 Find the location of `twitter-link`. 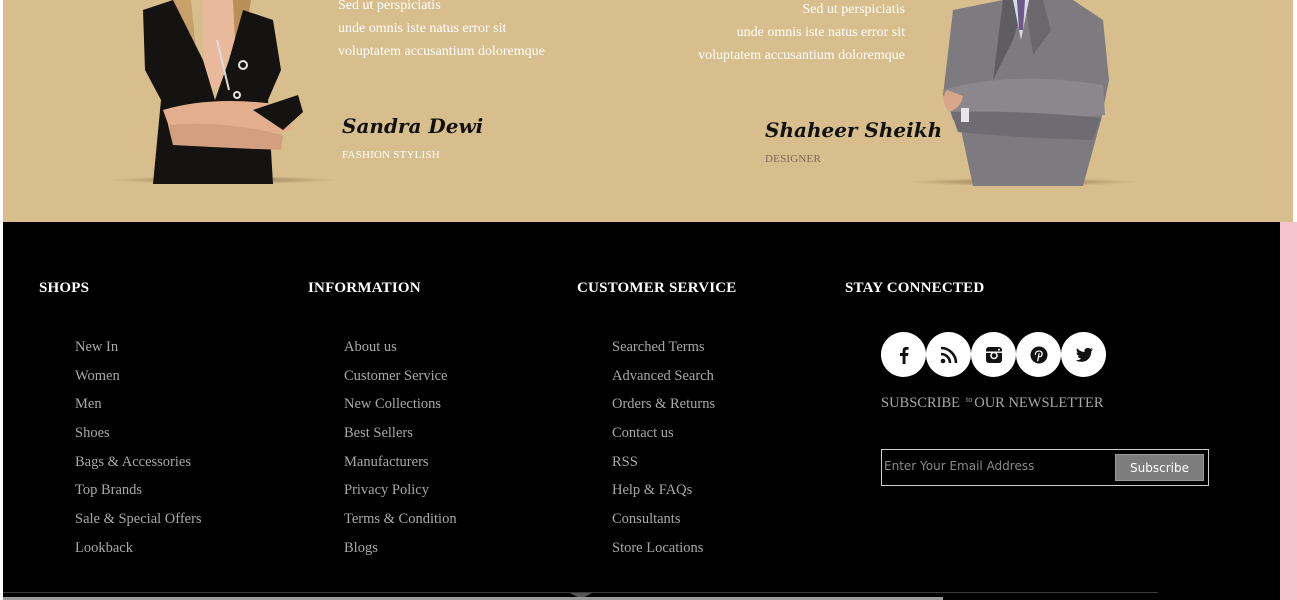

twitter-link is located at coordinates (1083, 354).